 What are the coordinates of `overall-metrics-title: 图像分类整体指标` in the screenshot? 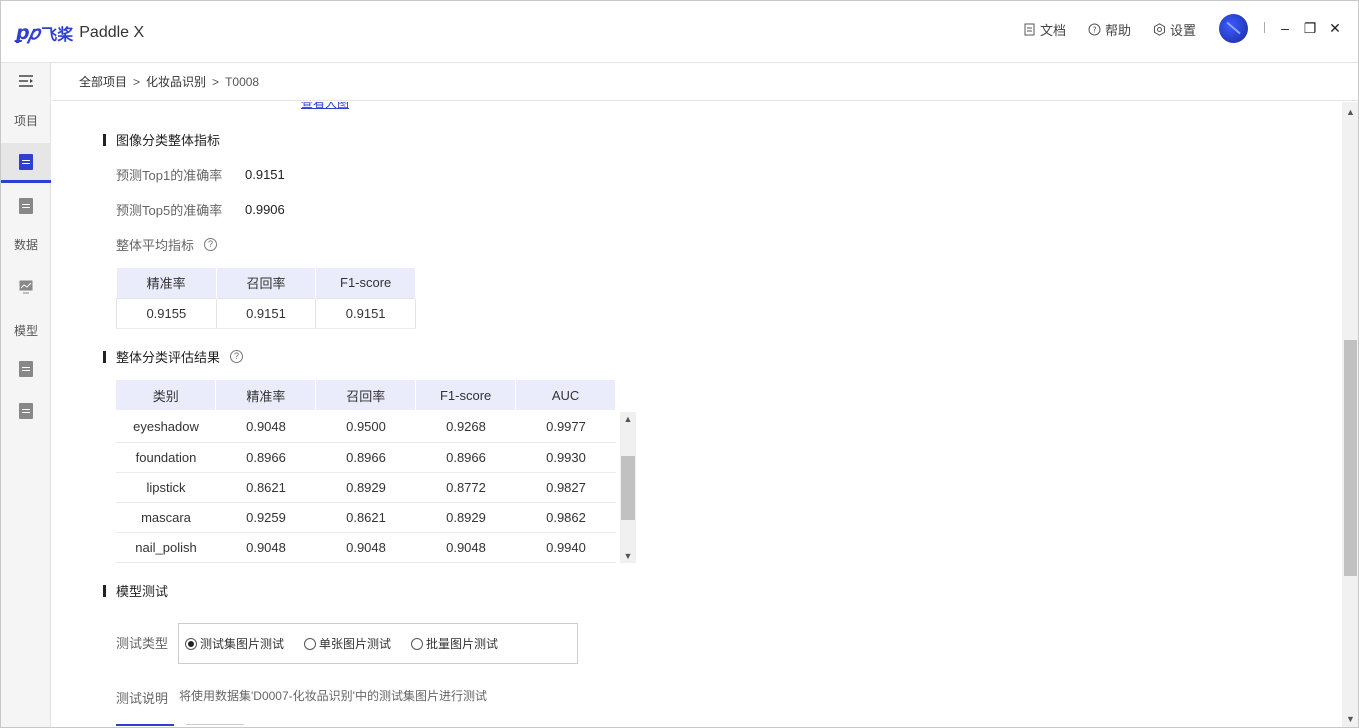 It's located at (161, 139).